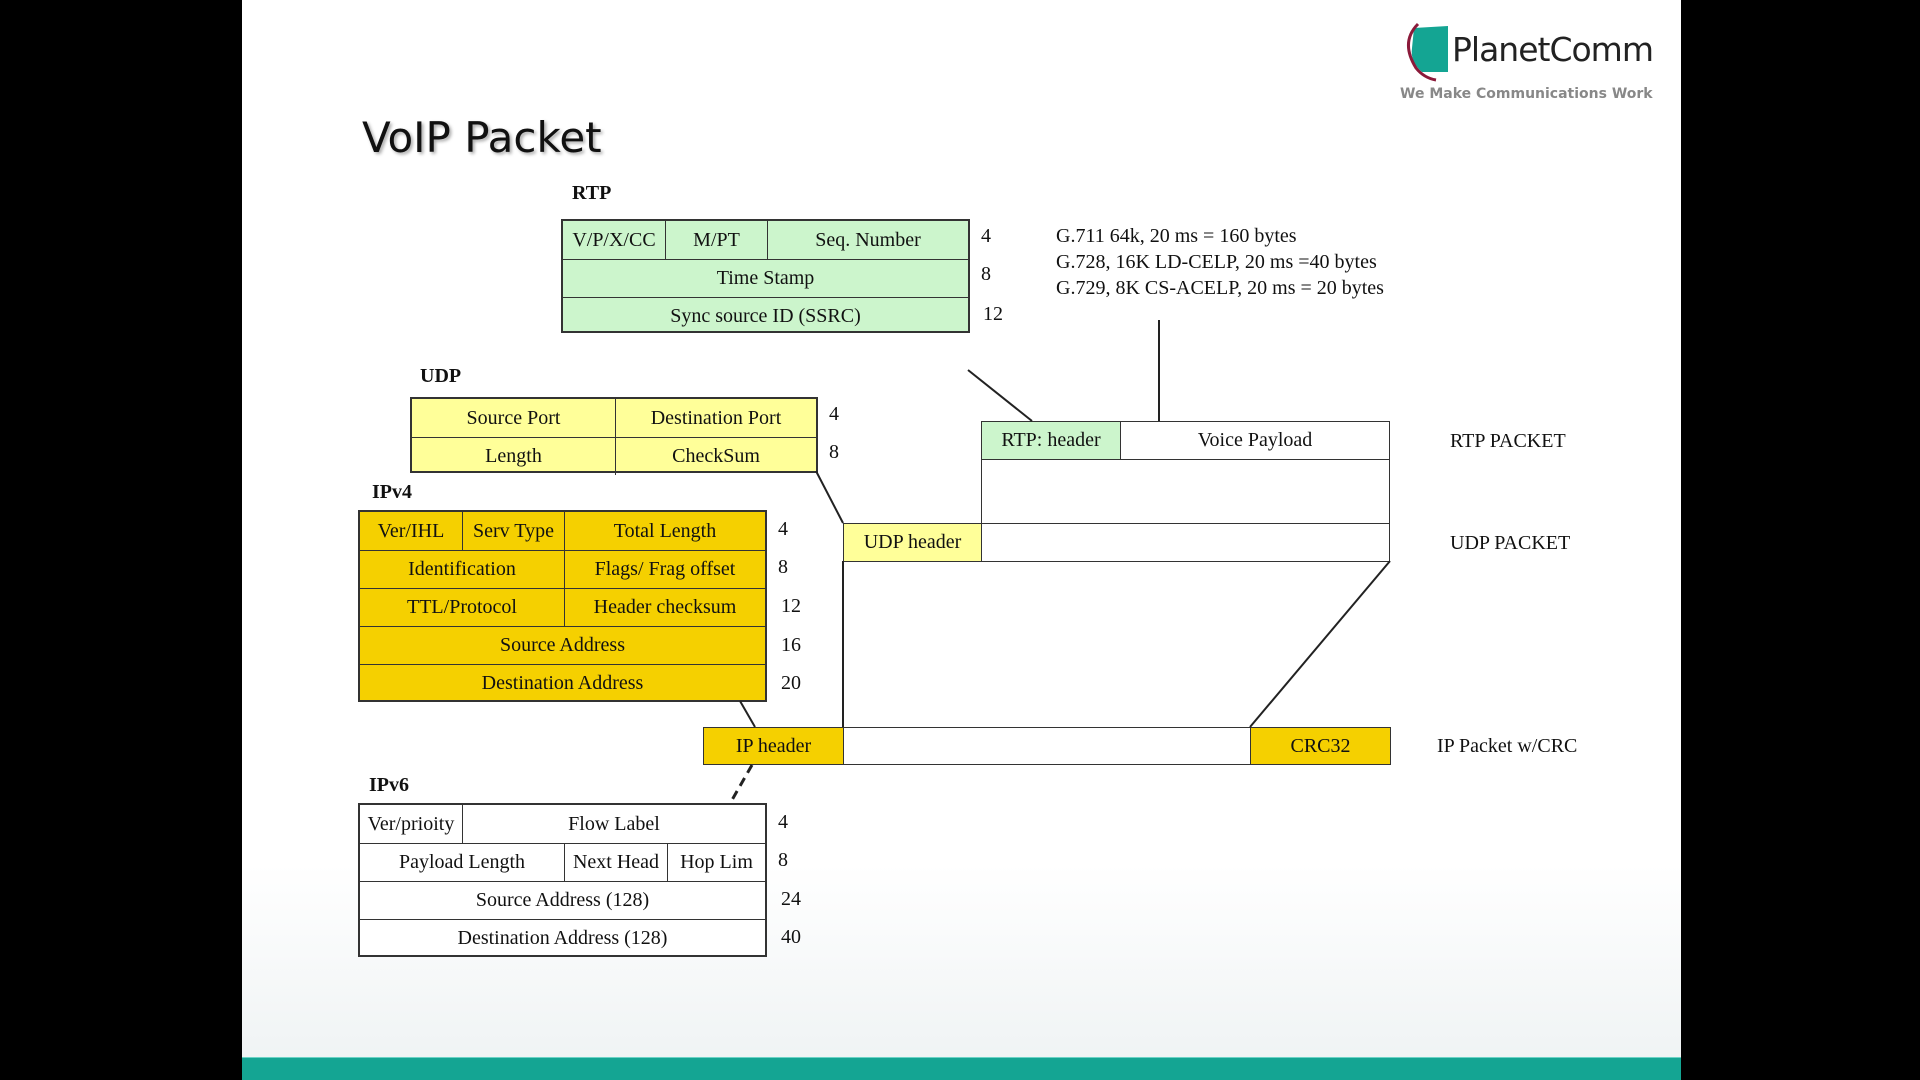  I want to click on codec-line: G.729, 8K CS-ACELP, 20 ms = 20 bytes, so click(1220, 288).